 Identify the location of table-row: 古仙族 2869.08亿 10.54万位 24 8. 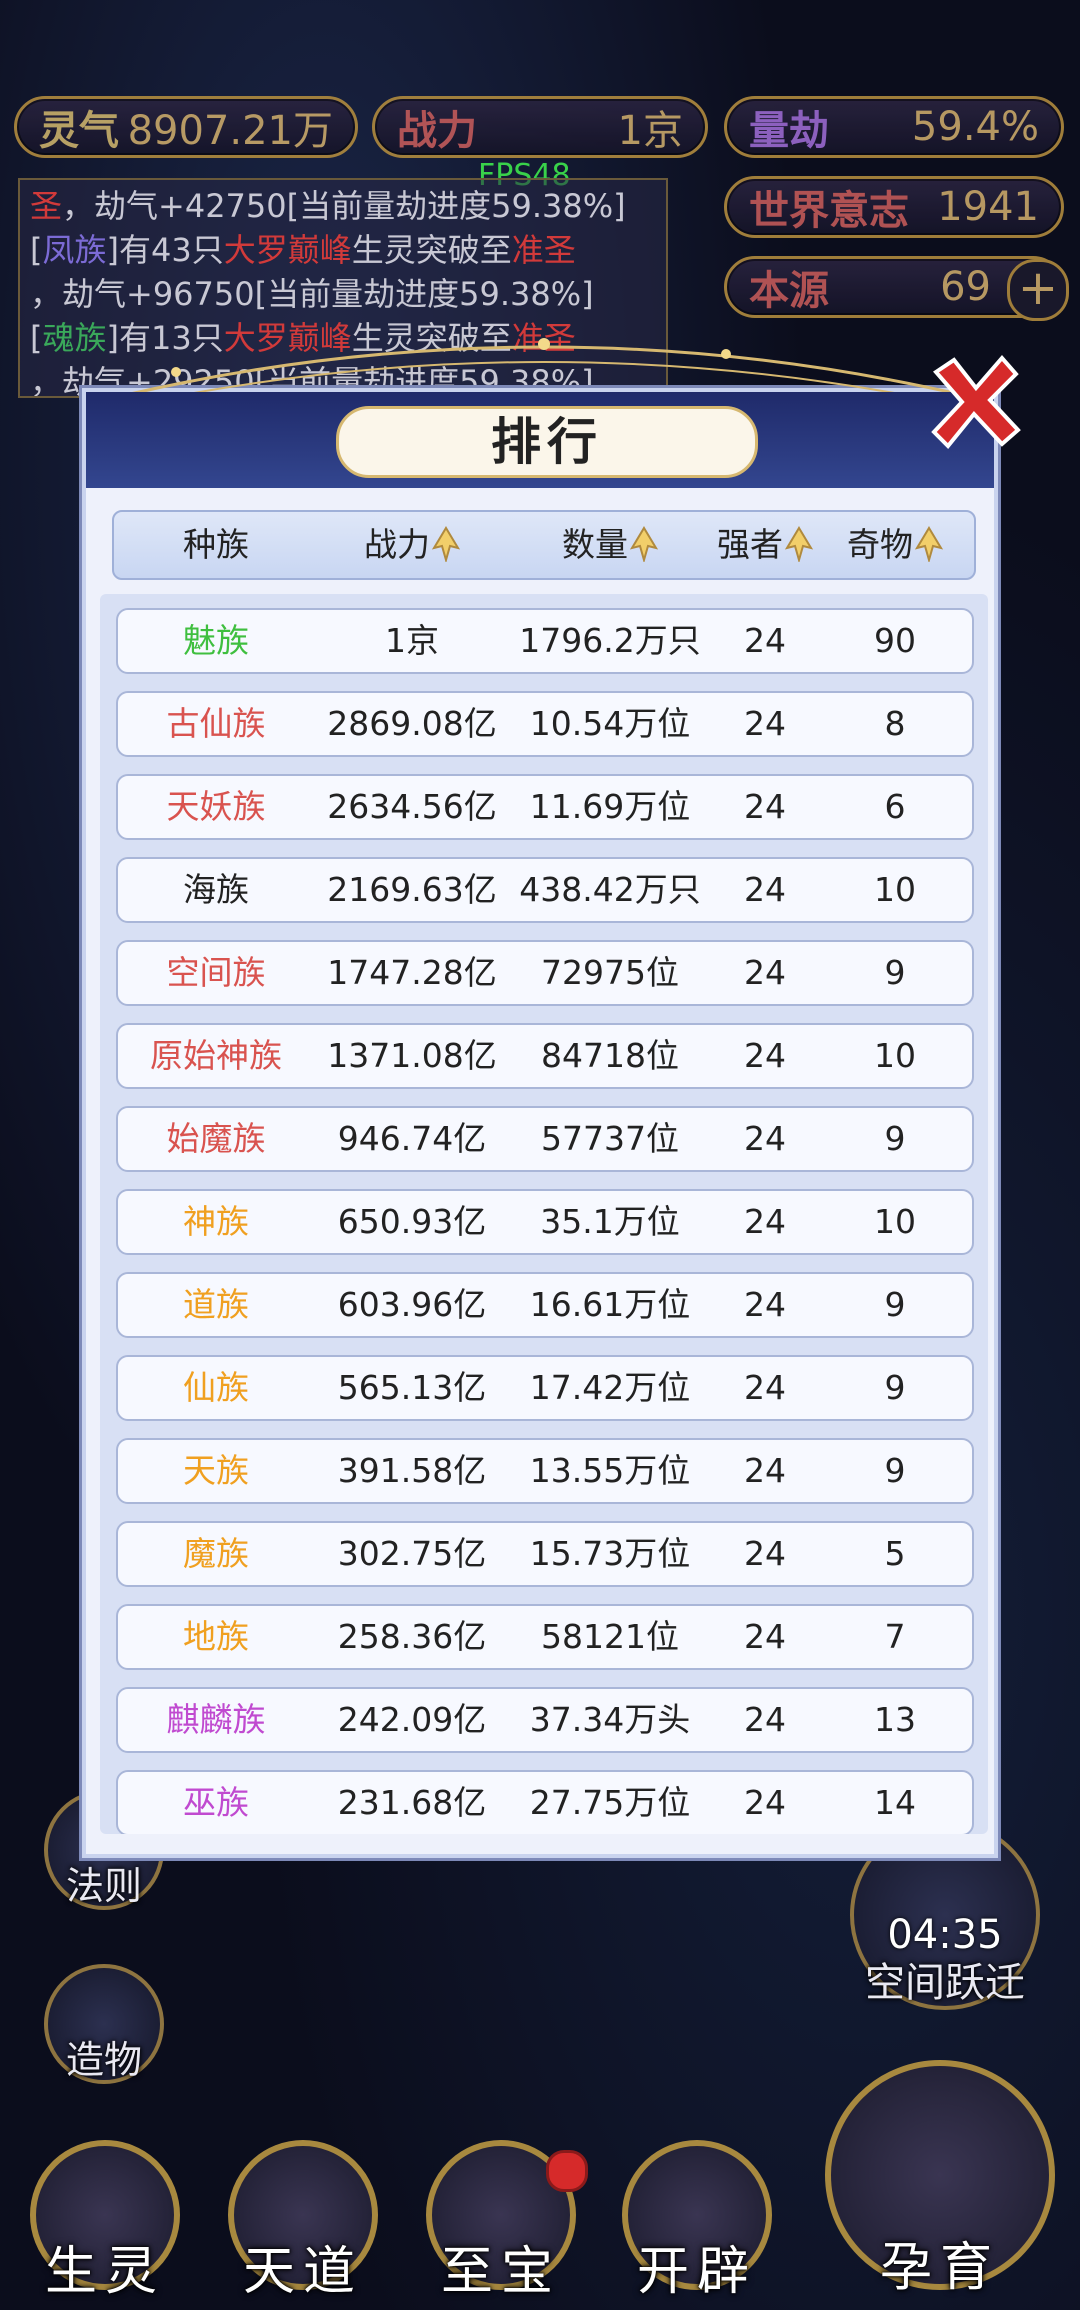
(545, 724).